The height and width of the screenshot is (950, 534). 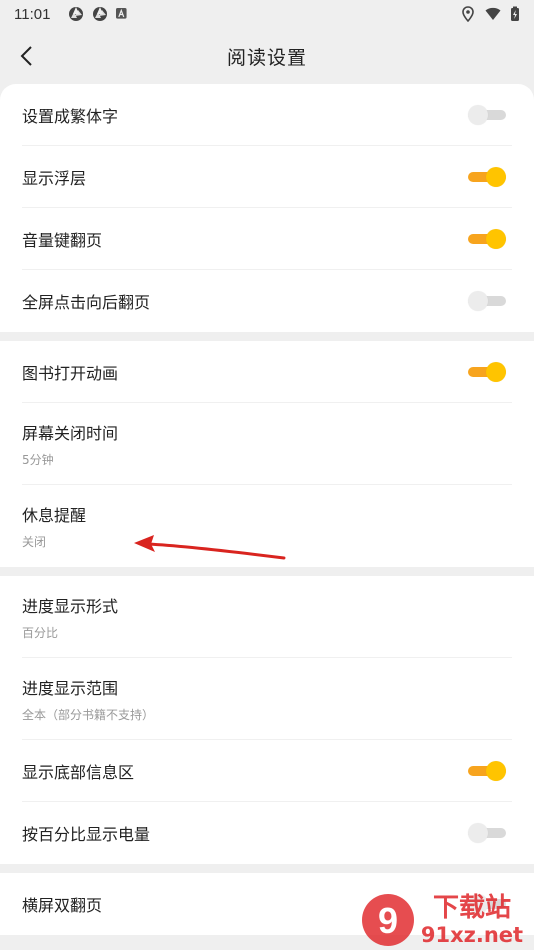 What do you see at coordinates (267, 14) in the screenshot?
I see `status-bar: 11:01` at bounding box center [267, 14].